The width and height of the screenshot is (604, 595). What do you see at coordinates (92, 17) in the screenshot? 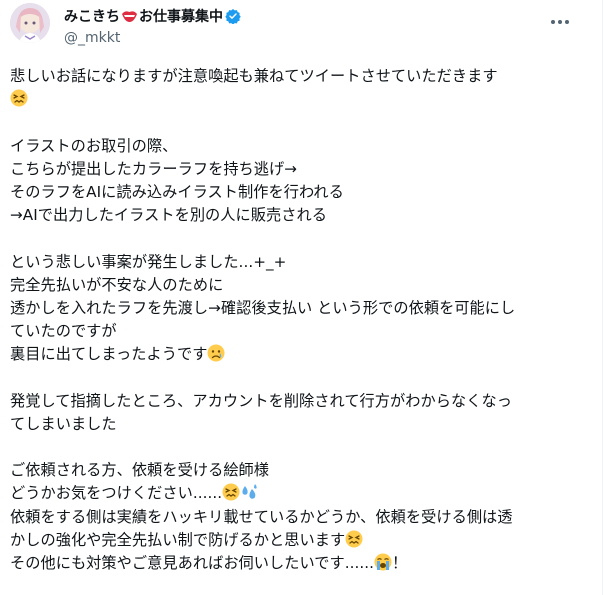
I see `display-name-part1: みこきち` at bounding box center [92, 17].